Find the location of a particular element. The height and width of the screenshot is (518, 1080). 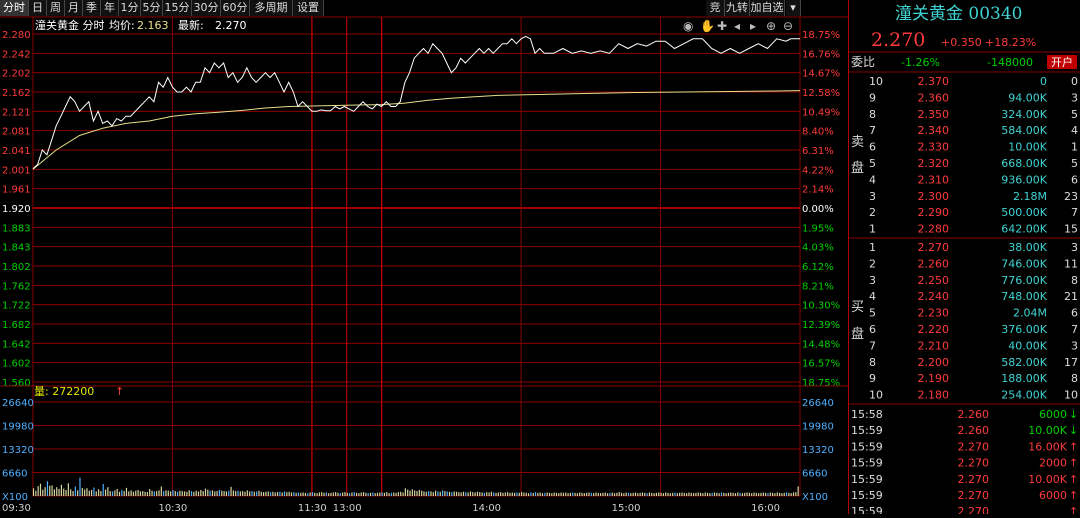

level-volume: 642.00K is located at coordinates (1024, 229).